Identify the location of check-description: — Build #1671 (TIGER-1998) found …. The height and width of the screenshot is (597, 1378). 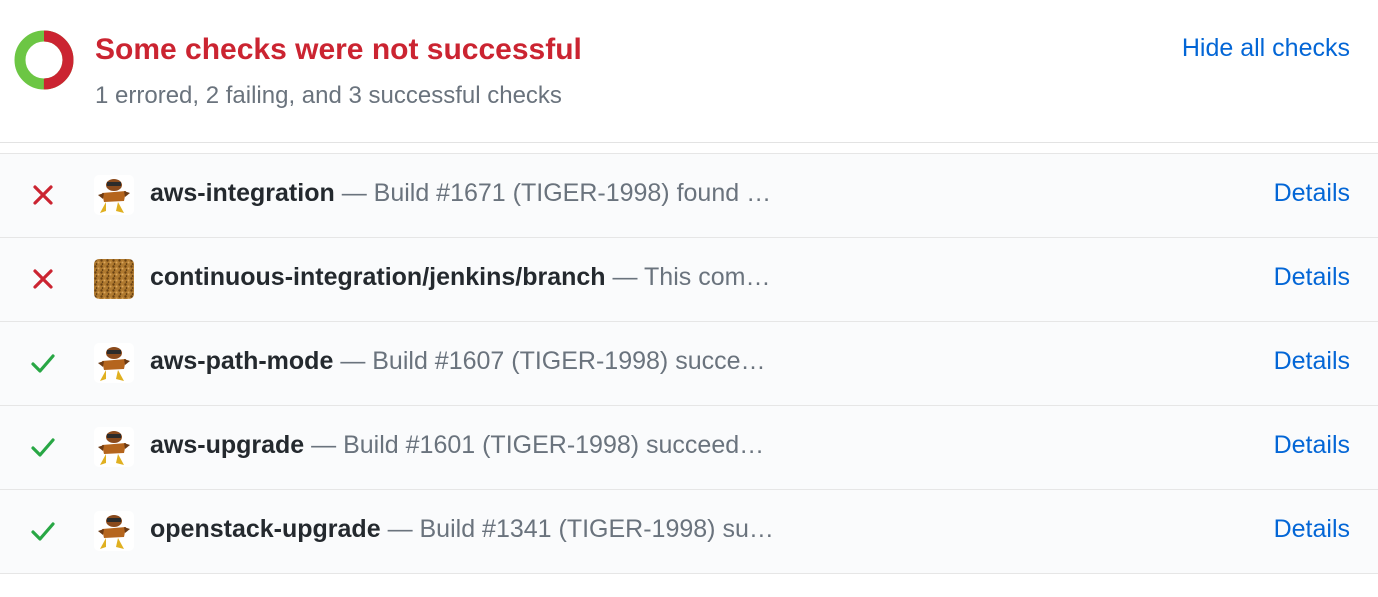
(556, 193).